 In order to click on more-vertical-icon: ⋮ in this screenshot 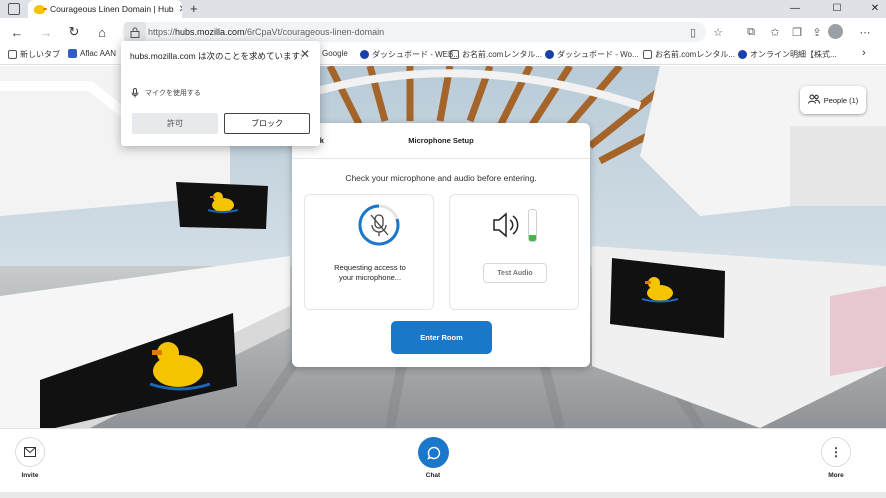, I will do `click(836, 452)`.